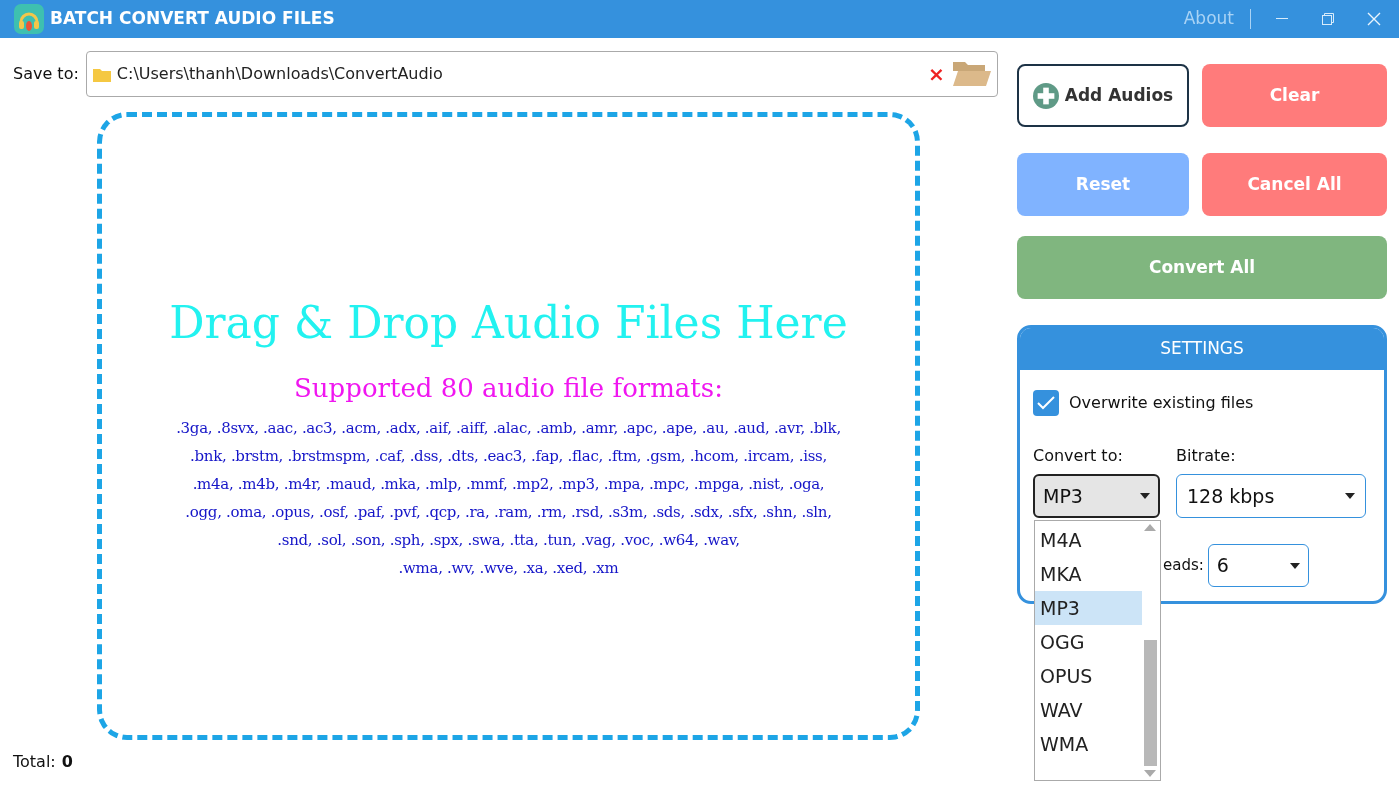 The width and height of the screenshot is (1399, 787). I want to click on format-option: M4A, so click(1088, 540).